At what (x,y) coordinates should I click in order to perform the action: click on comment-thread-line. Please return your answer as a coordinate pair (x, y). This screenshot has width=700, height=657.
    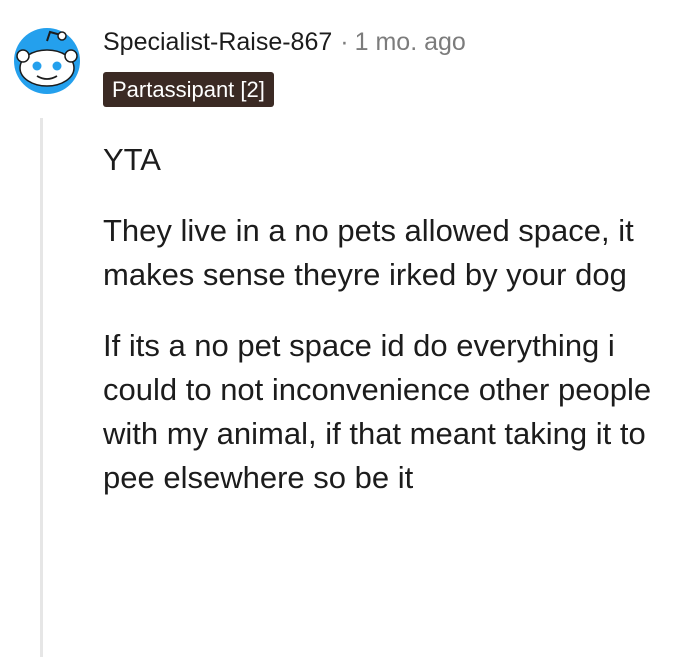
    Looking at the image, I should click on (41, 387).